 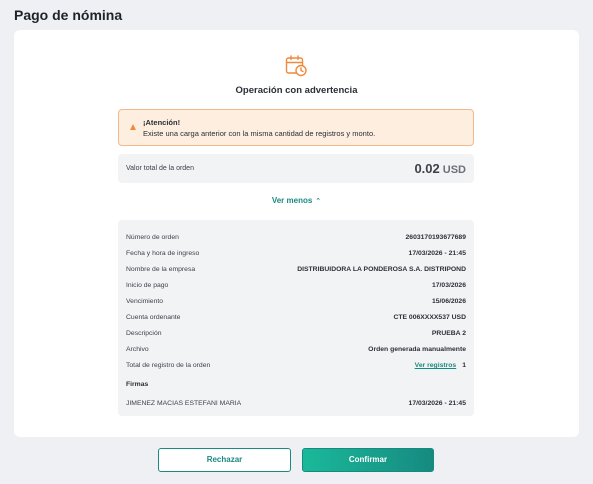 What do you see at coordinates (145, 301) in the screenshot?
I see `detail-label: Vencimiento` at bounding box center [145, 301].